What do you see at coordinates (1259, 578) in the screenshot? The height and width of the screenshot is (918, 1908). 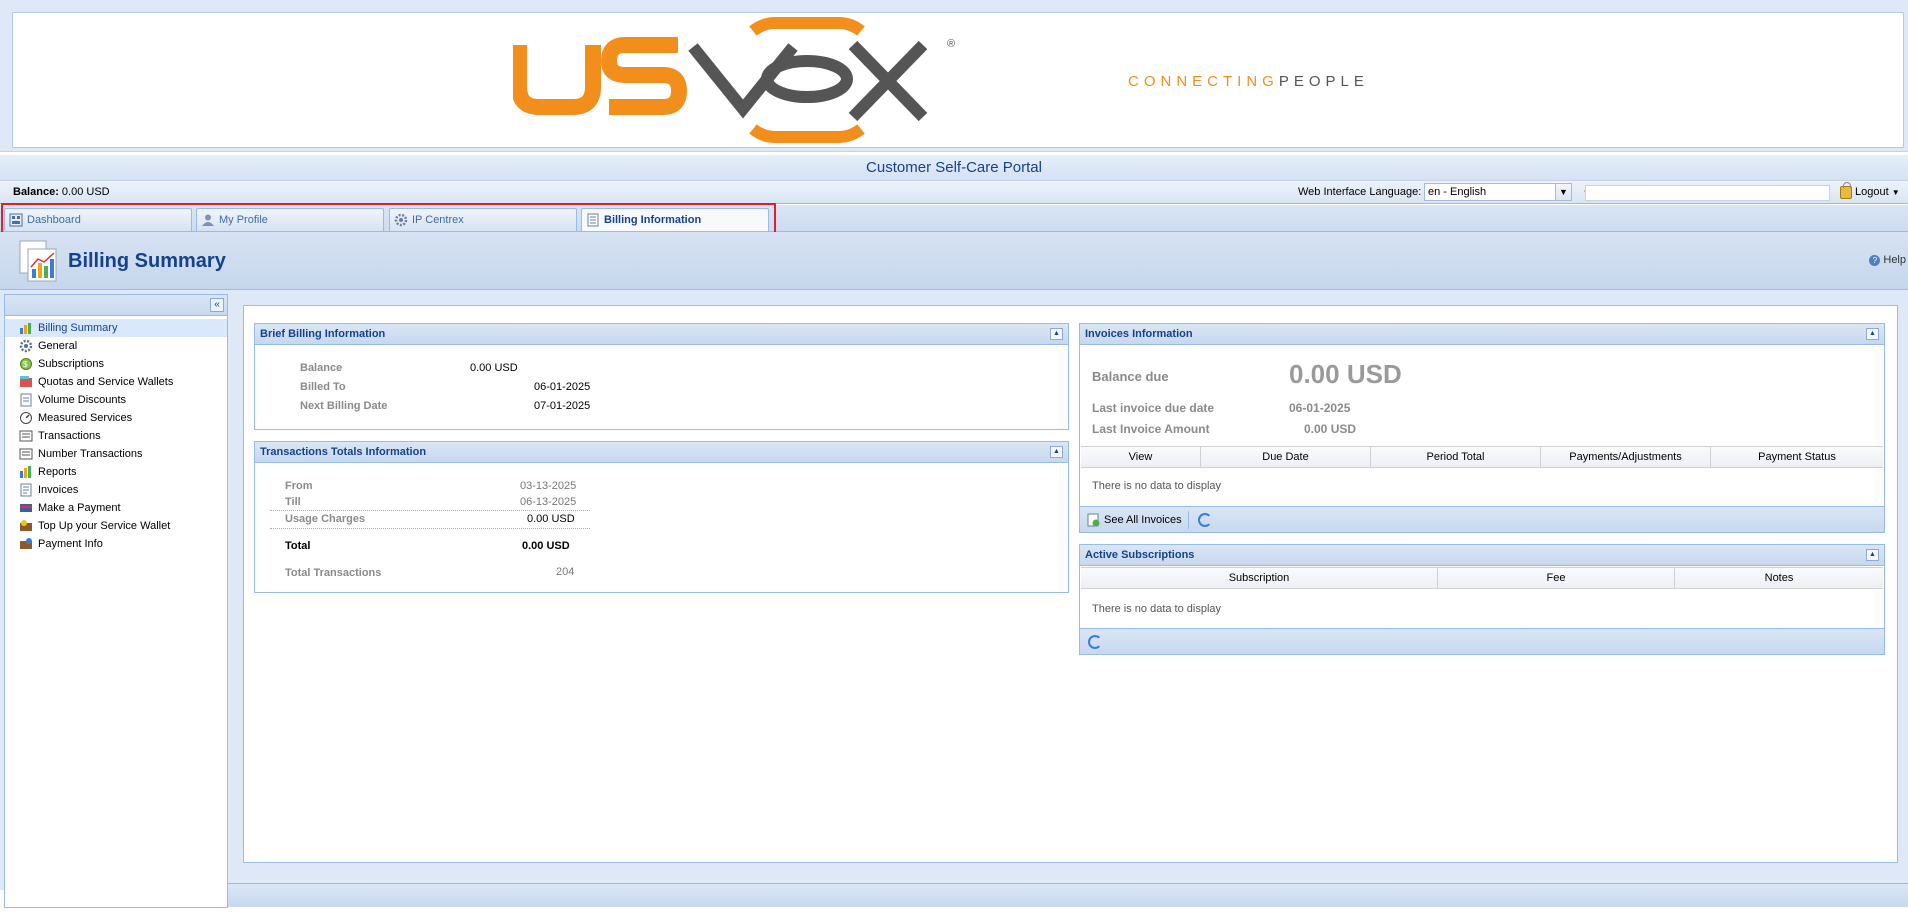 I see `column-header-subscription: Subscription` at bounding box center [1259, 578].